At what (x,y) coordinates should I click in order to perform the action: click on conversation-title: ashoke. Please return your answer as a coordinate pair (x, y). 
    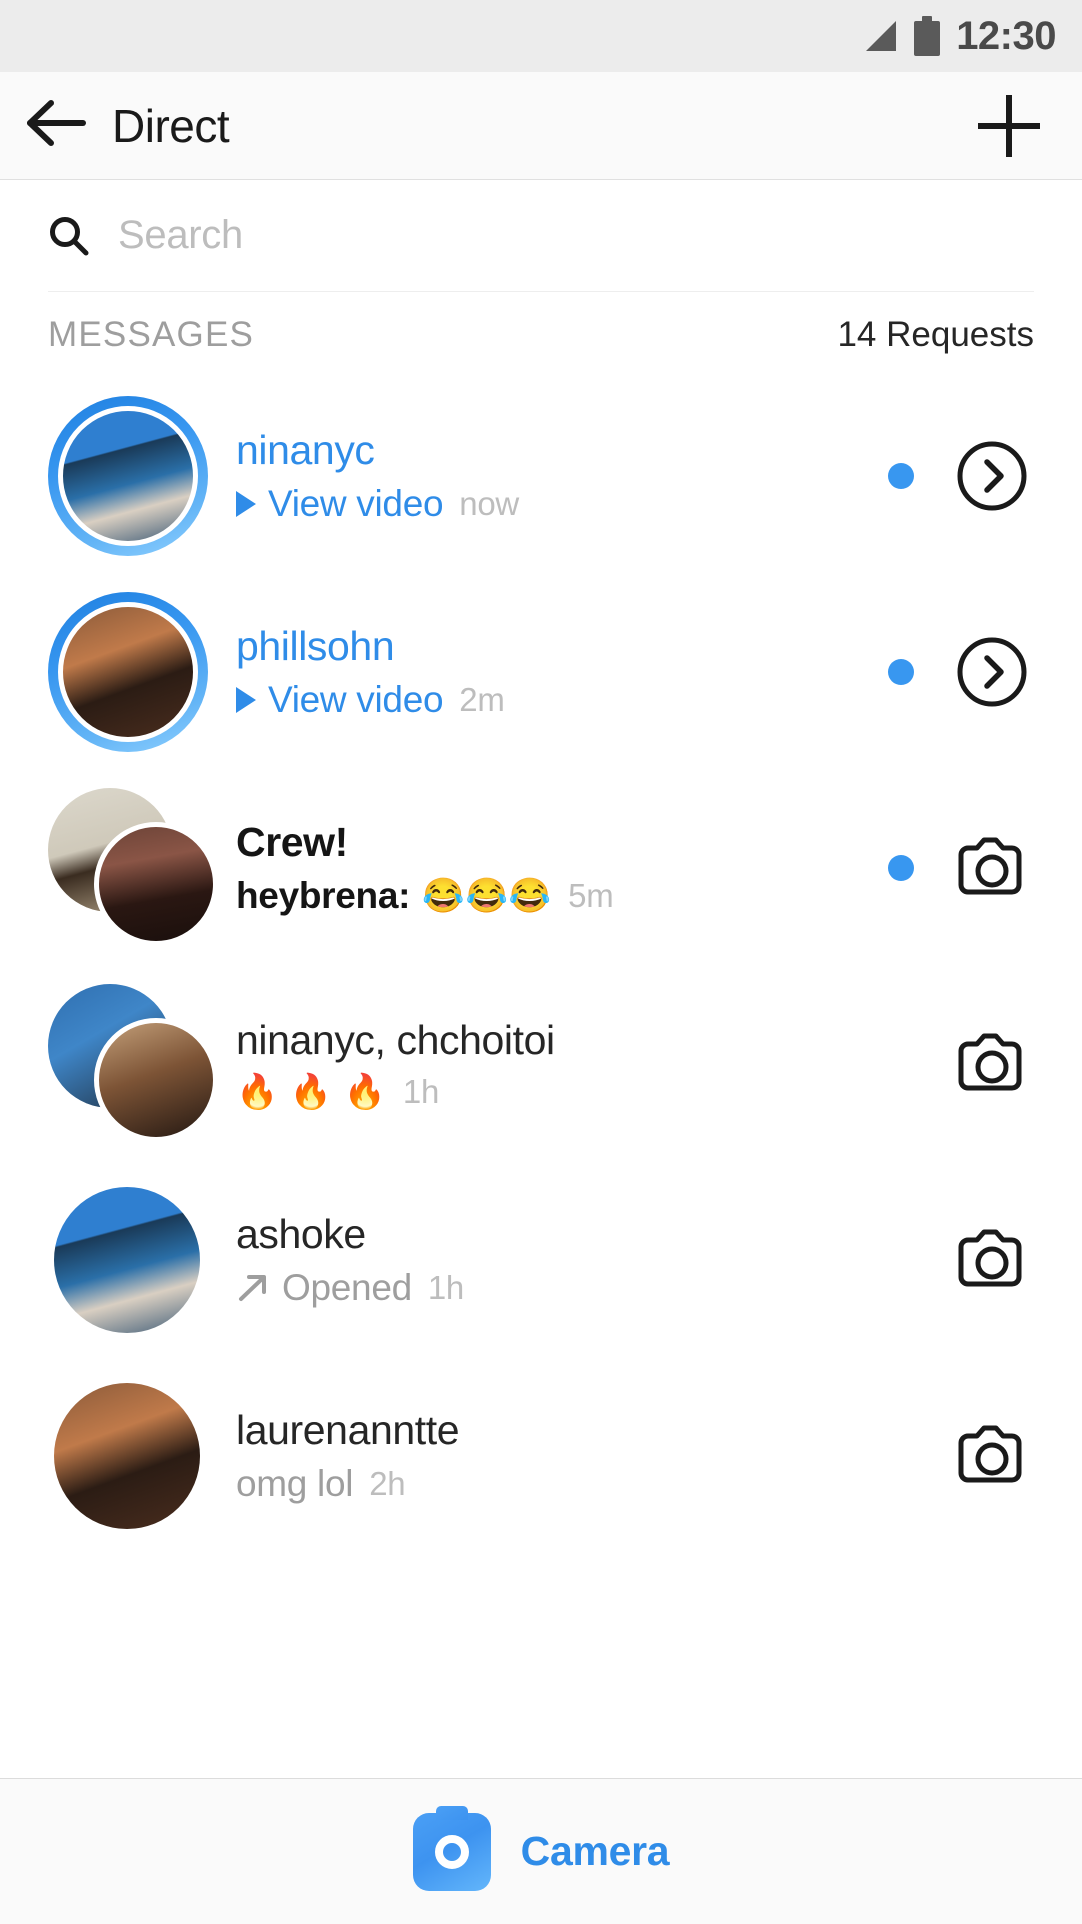
    Looking at the image, I should click on (301, 1233).